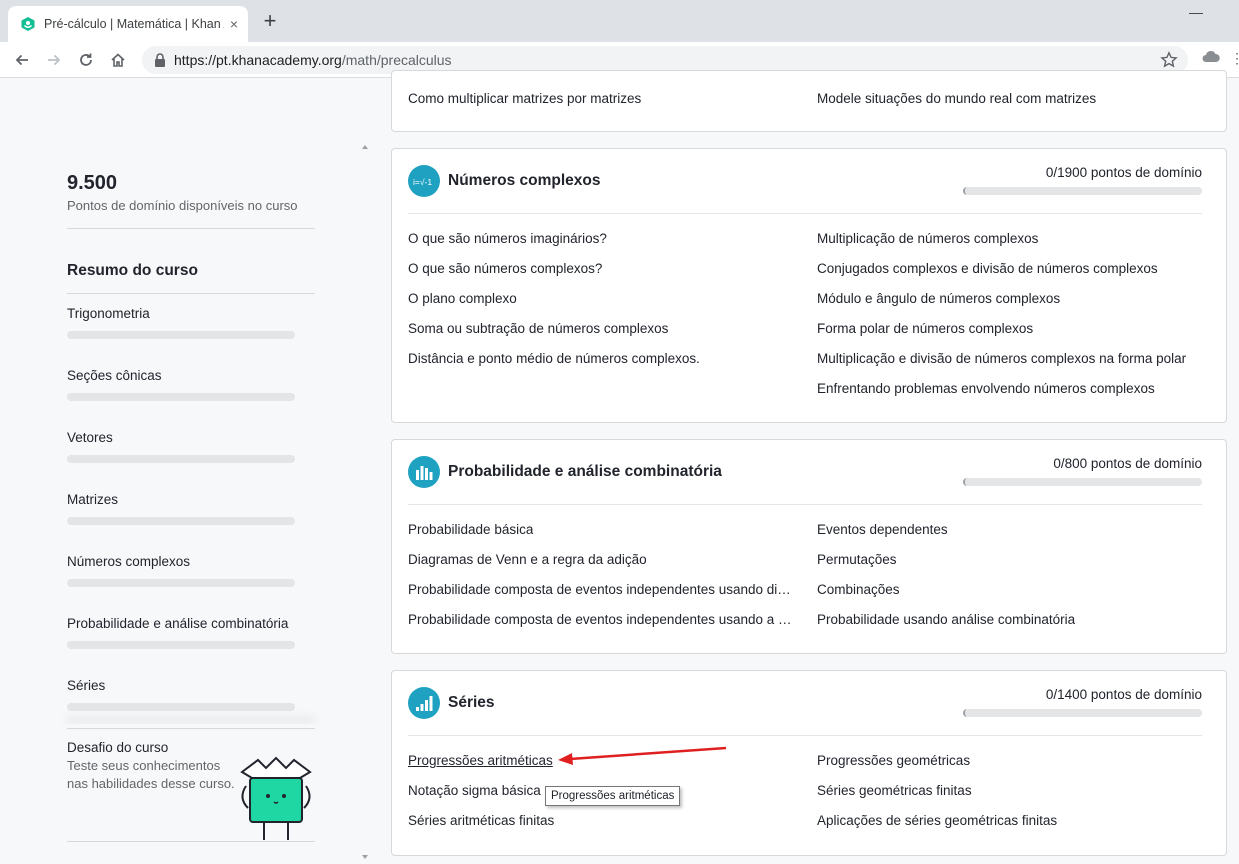 This screenshot has height=864, width=1239. Describe the element at coordinates (129, 561) in the screenshot. I see `sidebar-item-label: Números complexos` at that location.